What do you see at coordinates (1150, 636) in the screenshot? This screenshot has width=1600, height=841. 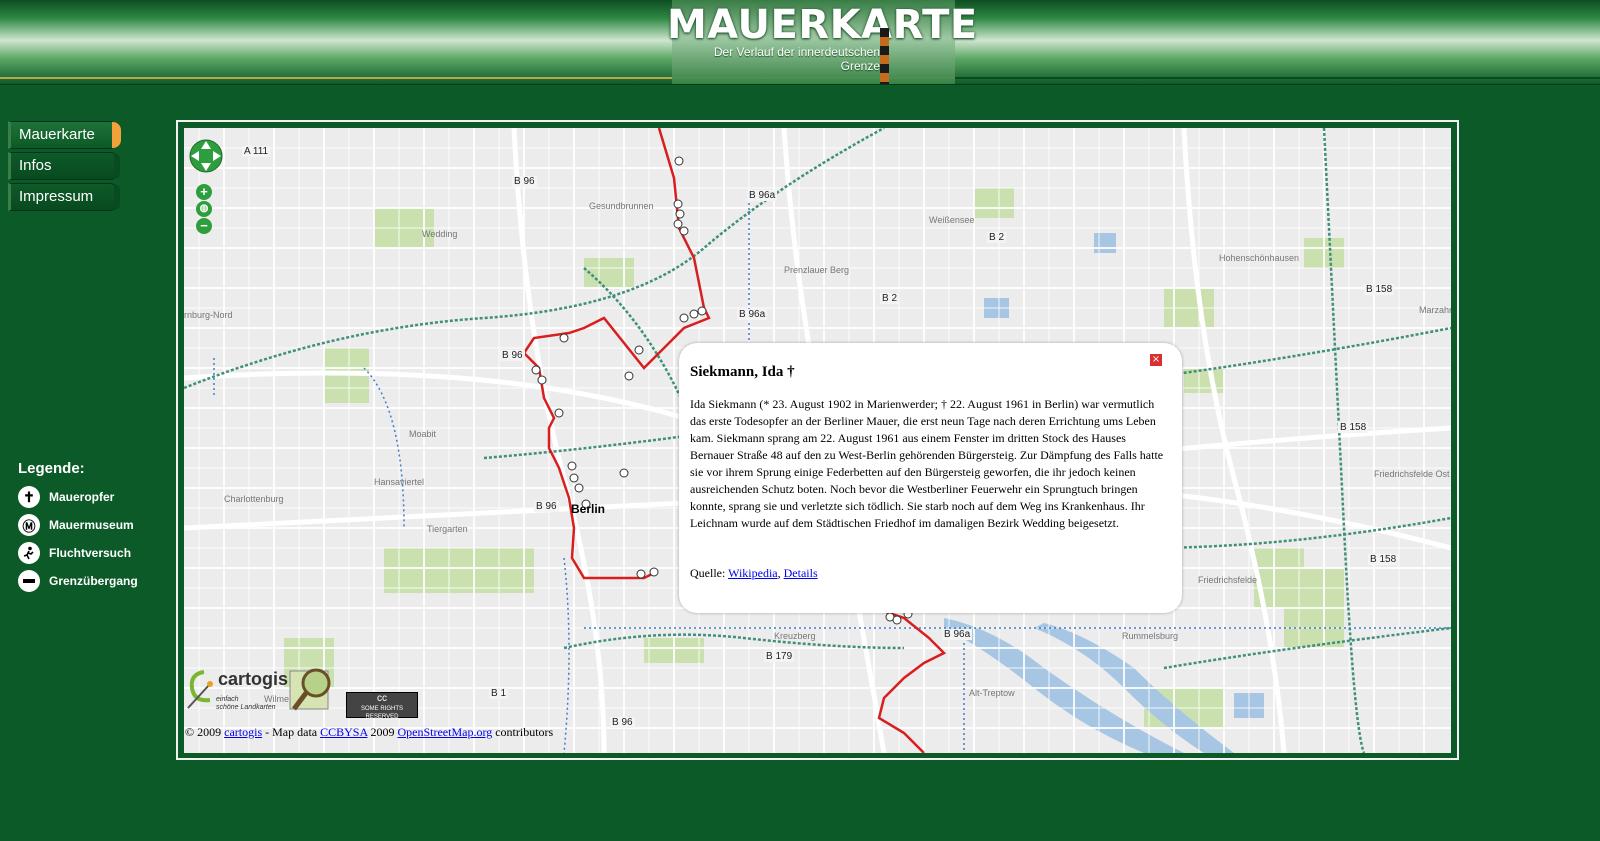 I see `place-label: Rummelsburg` at bounding box center [1150, 636].